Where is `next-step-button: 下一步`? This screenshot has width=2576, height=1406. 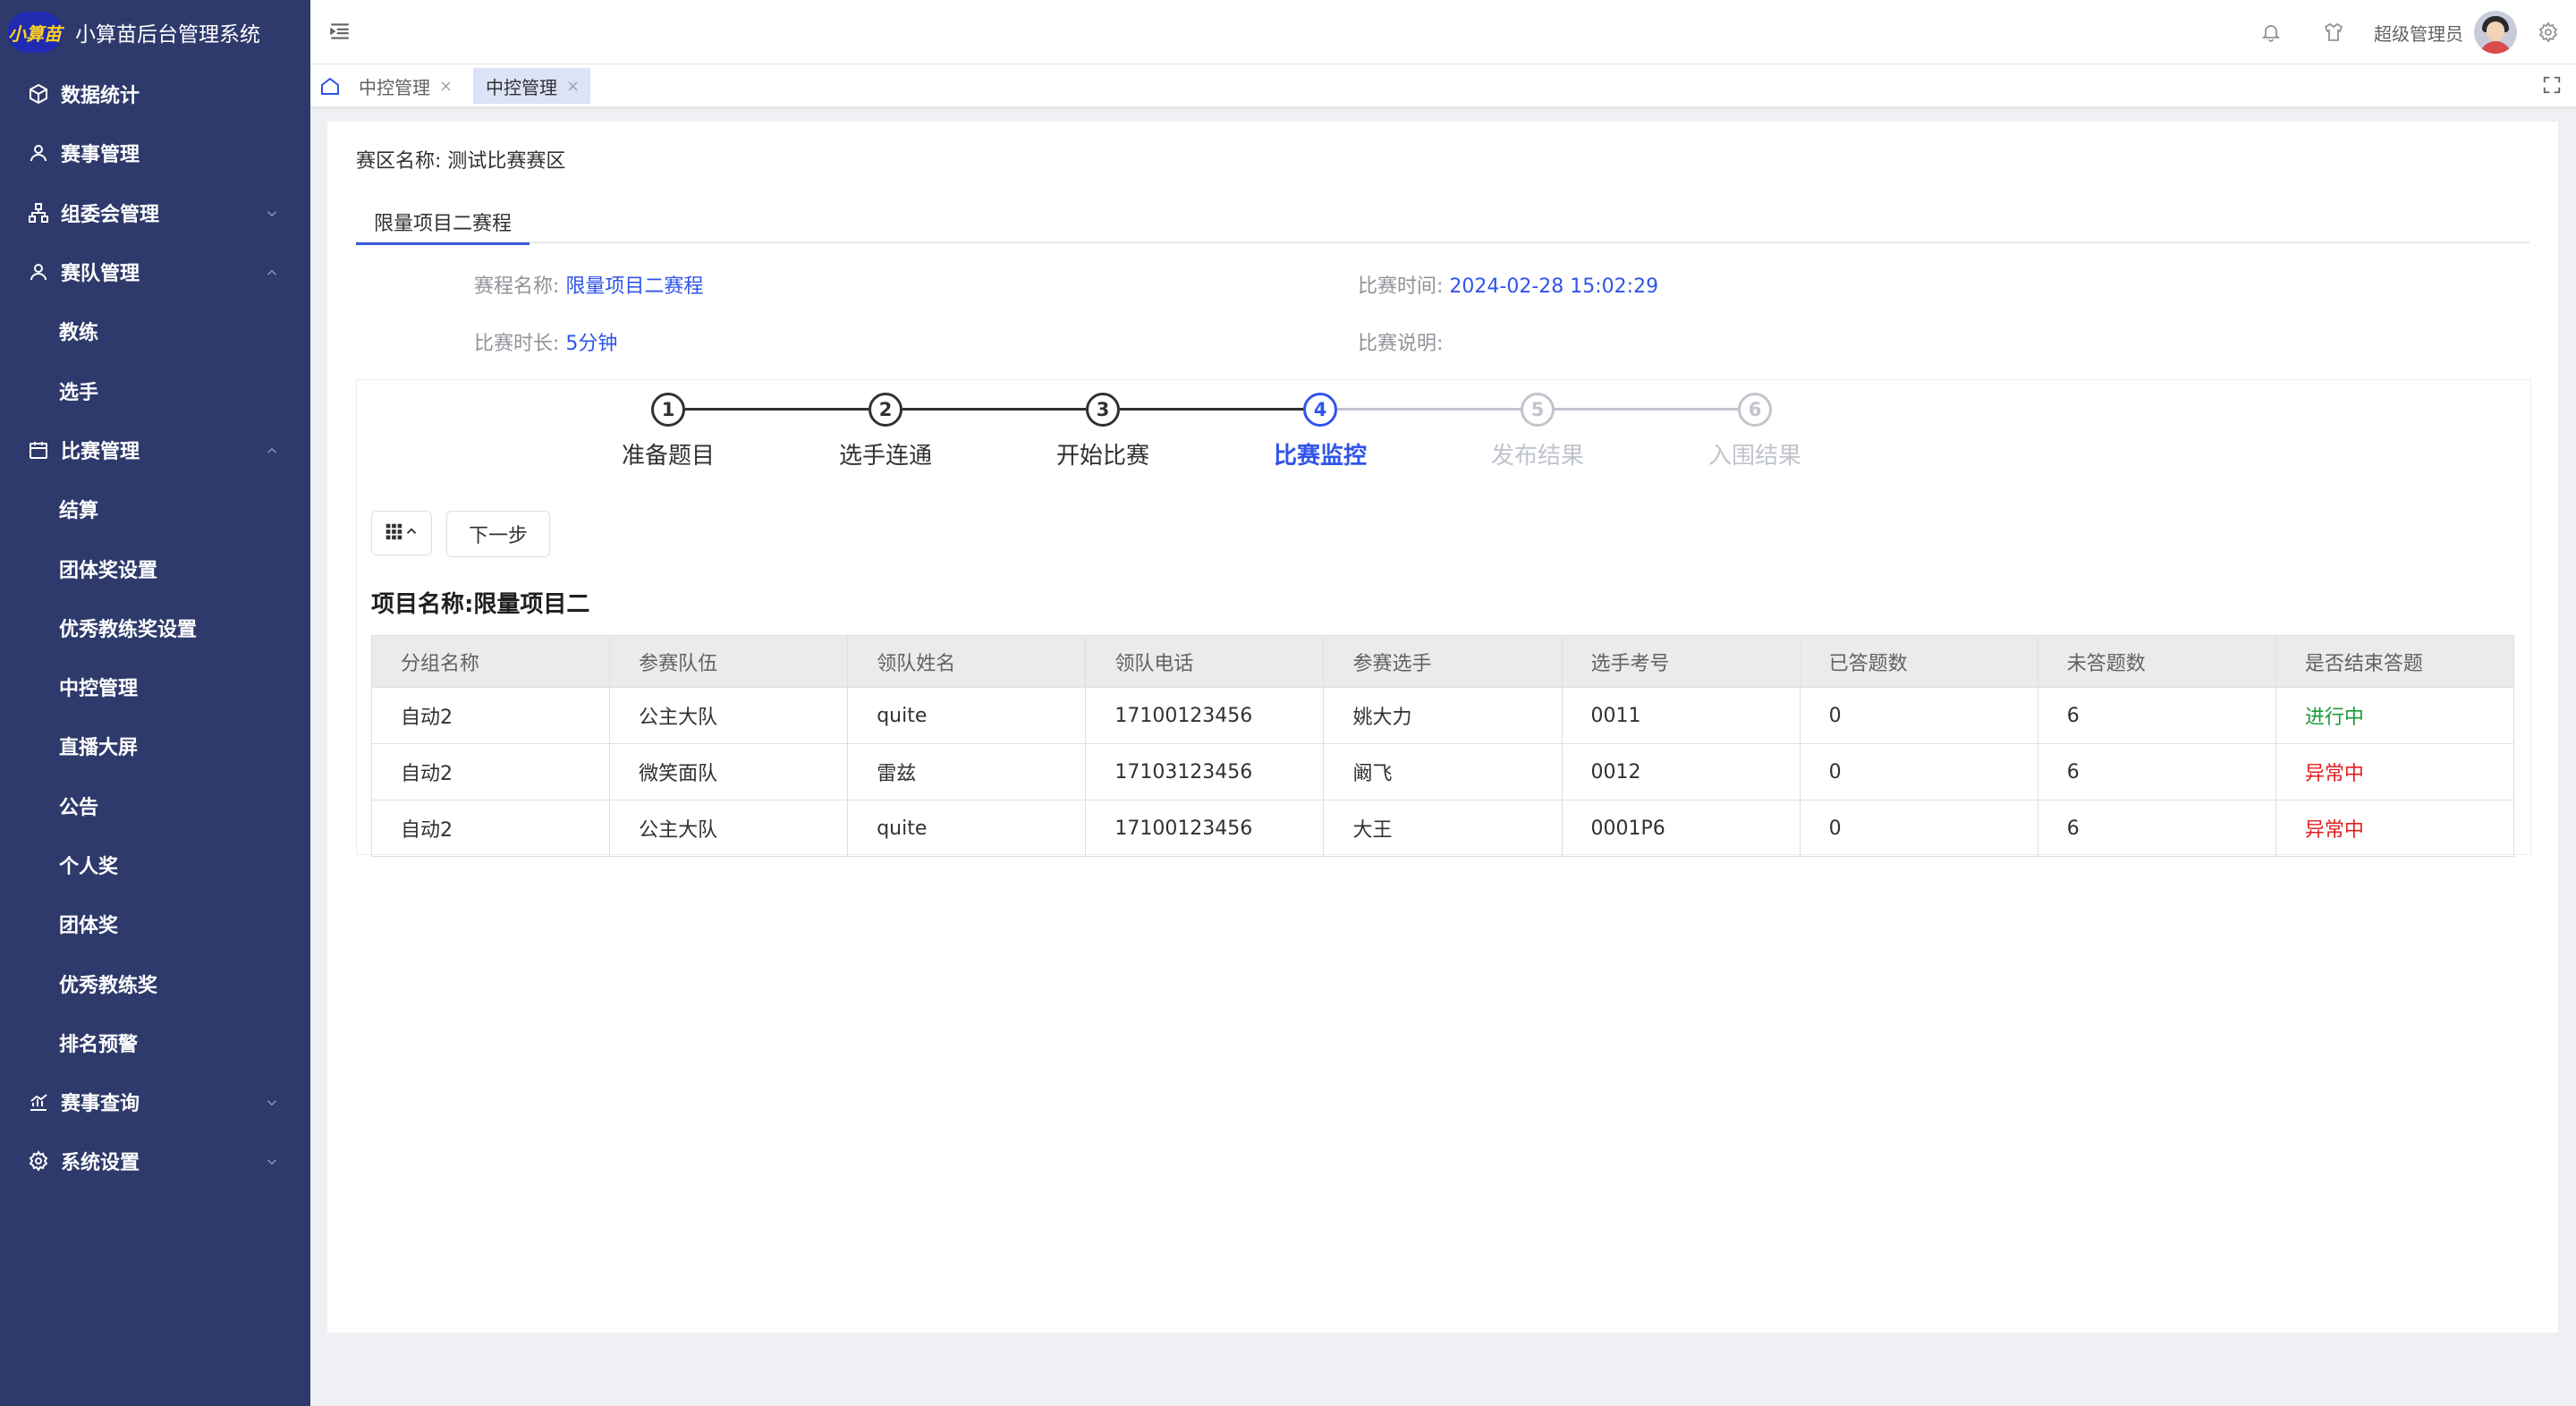 next-step-button: 下一步 is located at coordinates (498, 534).